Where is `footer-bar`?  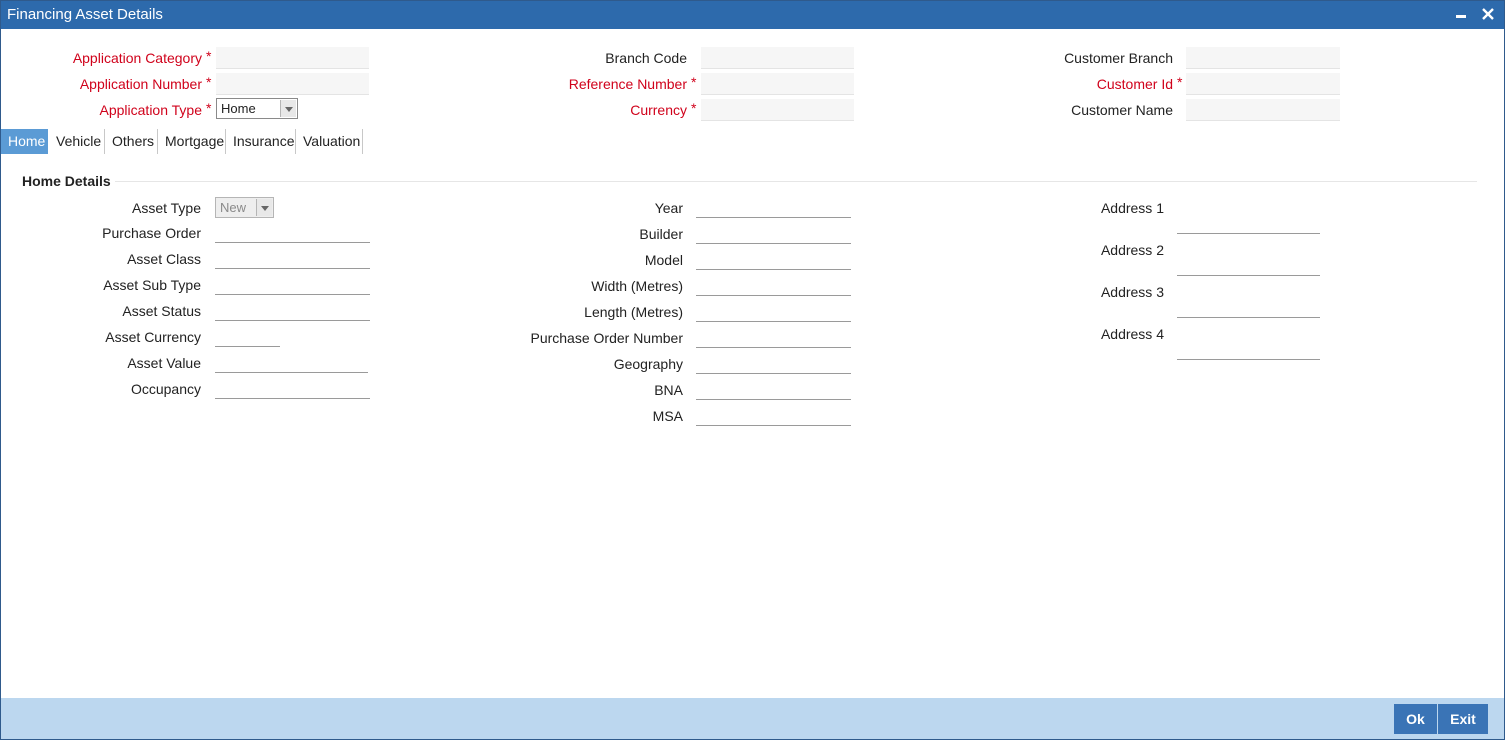
footer-bar is located at coordinates (752, 718).